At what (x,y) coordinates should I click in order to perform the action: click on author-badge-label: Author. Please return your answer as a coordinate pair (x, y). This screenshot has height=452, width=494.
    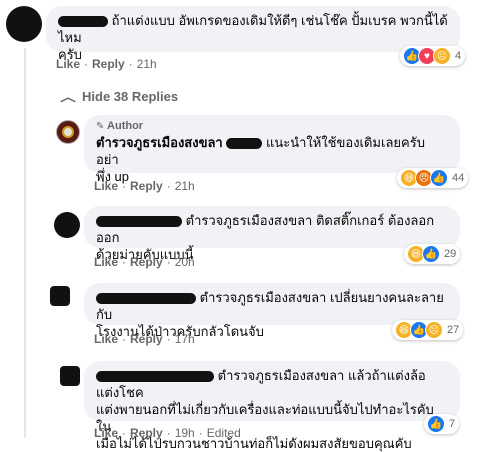
    Looking at the image, I should click on (125, 126).